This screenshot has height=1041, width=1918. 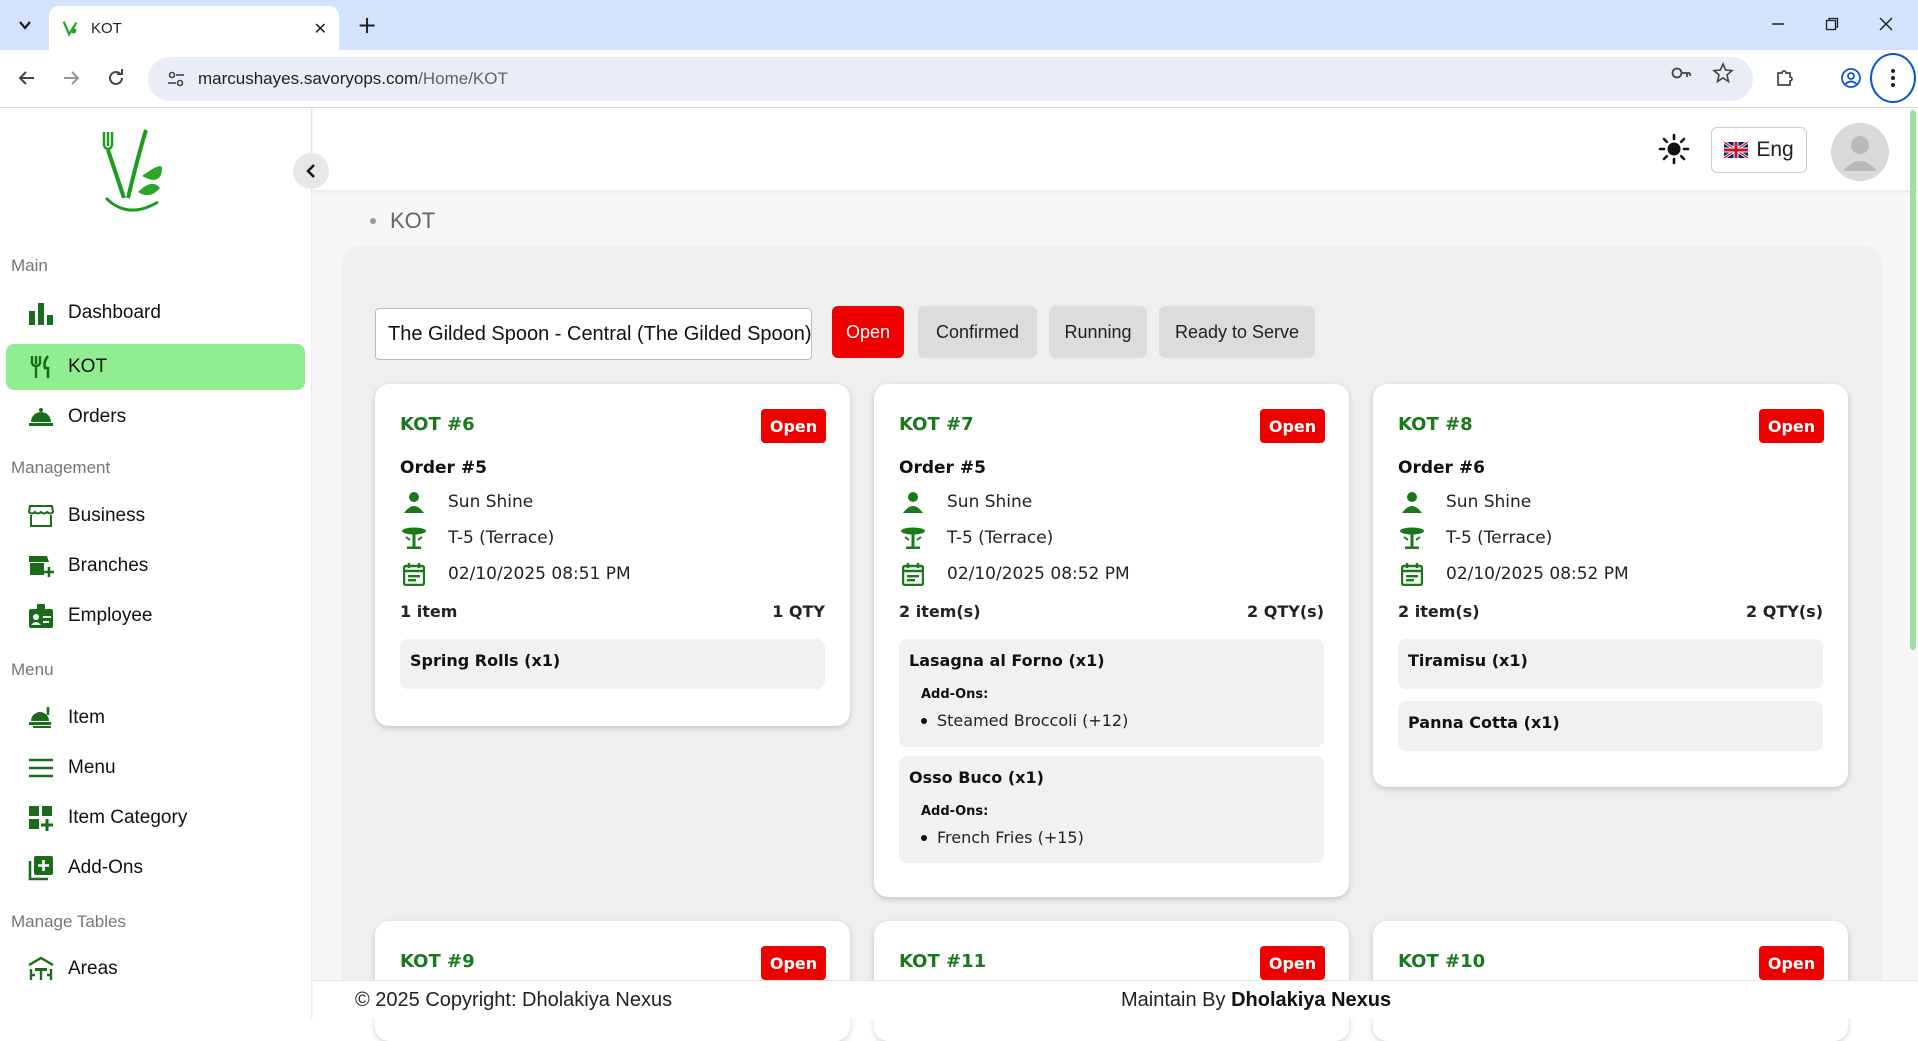 I want to click on dining-table-icon, so click(x=1412, y=538).